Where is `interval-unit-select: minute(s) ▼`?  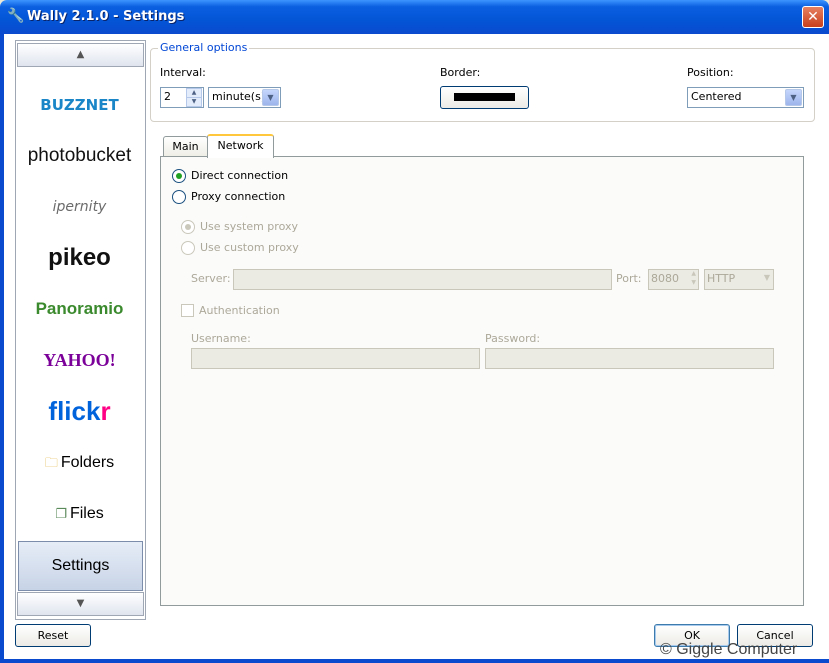 interval-unit-select: minute(s) ▼ is located at coordinates (244, 97).